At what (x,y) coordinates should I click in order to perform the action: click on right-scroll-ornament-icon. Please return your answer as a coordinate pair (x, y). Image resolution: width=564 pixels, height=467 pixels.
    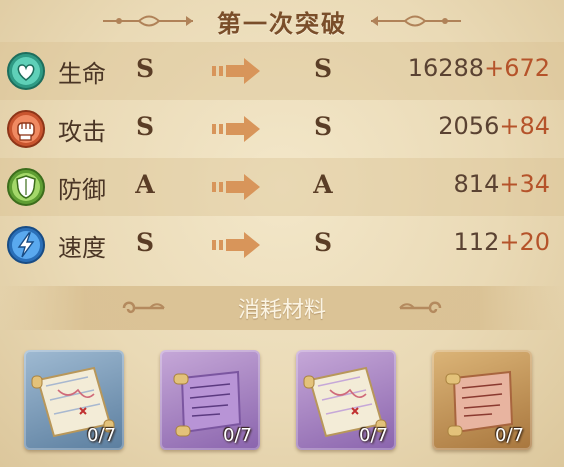
    Looking at the image, I should click on (420, 307).